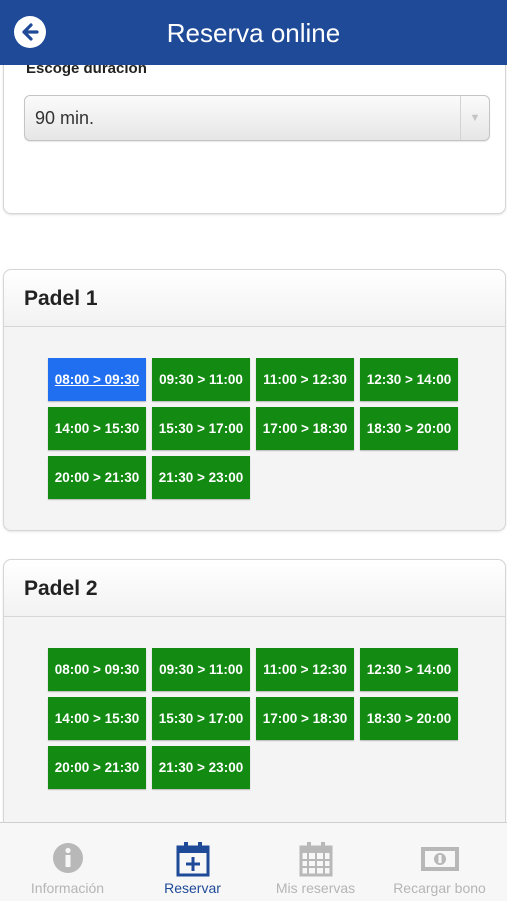 This screenshot has width=507, height=901. I want to click on calendar-add-icon, so click(192, 859).